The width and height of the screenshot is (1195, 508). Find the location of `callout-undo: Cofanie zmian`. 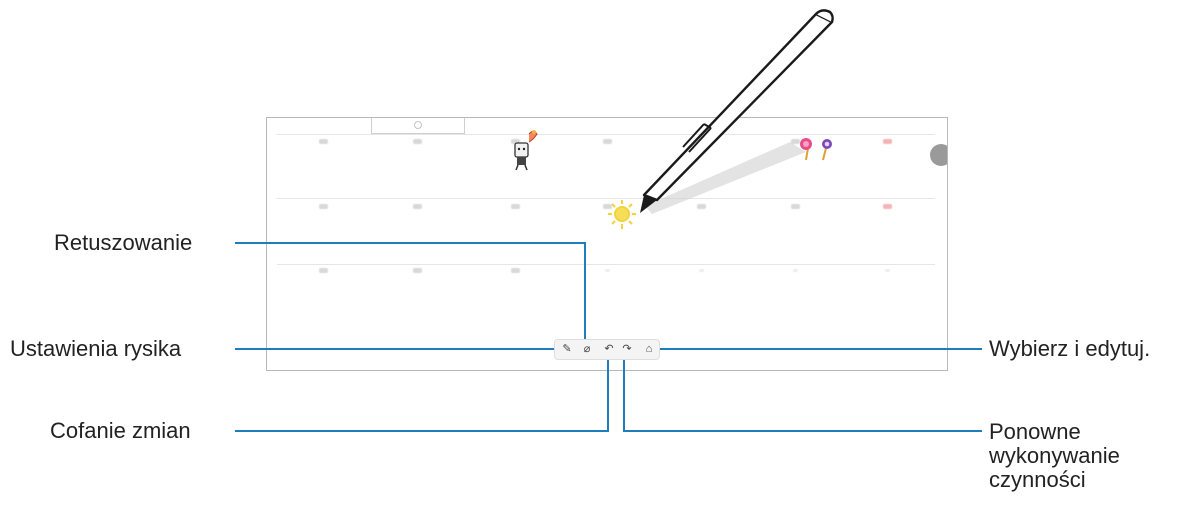

callout-undo: Cofanie zmian is located at coordinates (120, 430).